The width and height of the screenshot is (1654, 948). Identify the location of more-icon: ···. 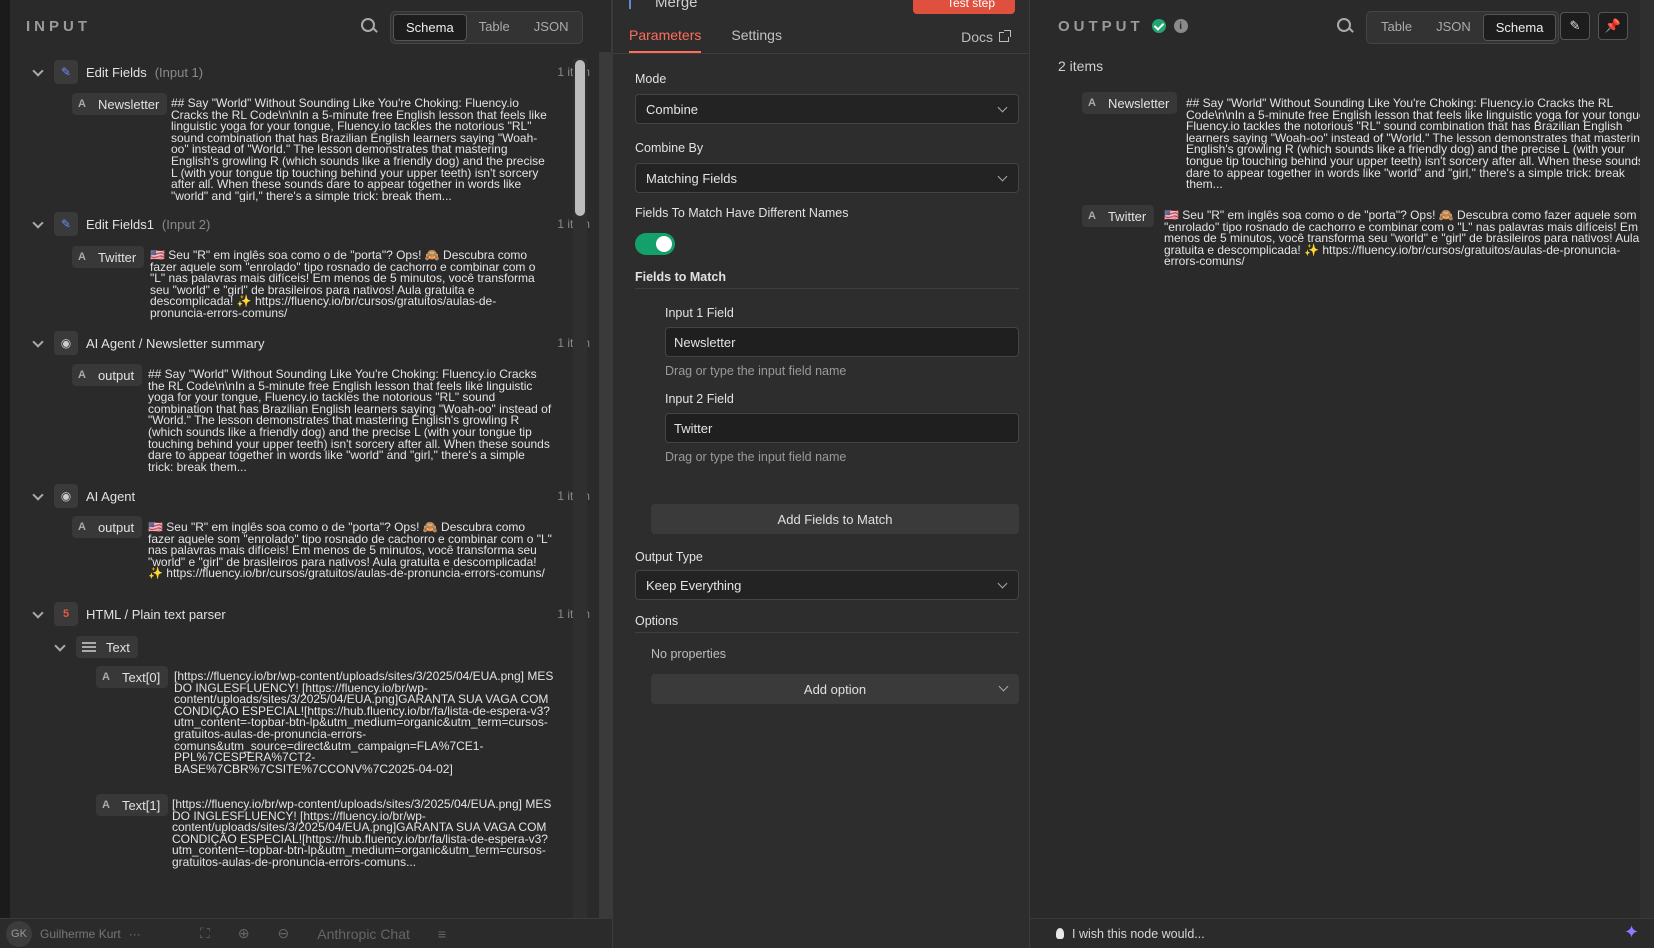
(135, 934).